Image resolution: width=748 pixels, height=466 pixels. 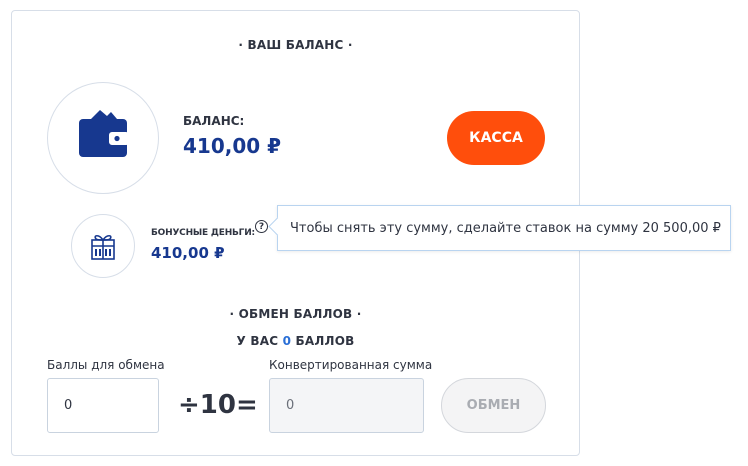 What do you see at coordinates (351, 365) in the screenshot?
I see `converted-field-label: Конвертированная сумма` at bounding box center [351, 365].